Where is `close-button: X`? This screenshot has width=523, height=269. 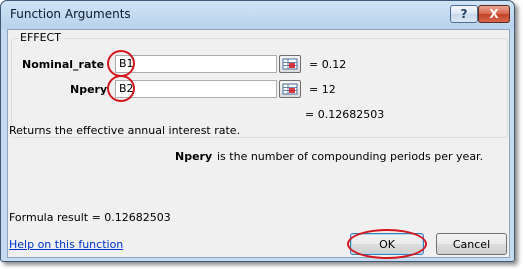 close-button: X is located at coordinates (494, 14).